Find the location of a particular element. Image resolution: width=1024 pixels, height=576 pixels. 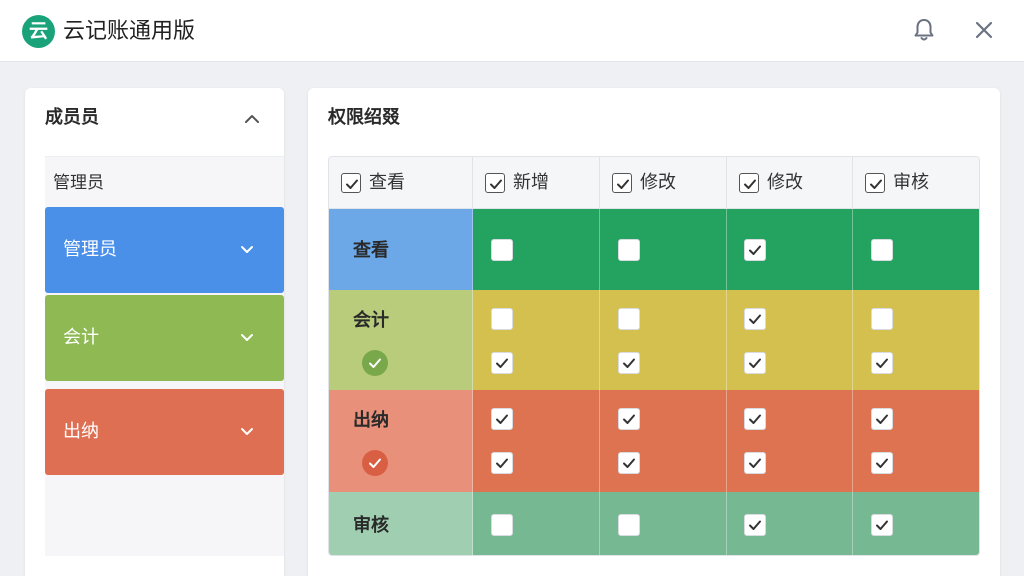

row-header-label: 审核 is located at coordinates (371, 525).